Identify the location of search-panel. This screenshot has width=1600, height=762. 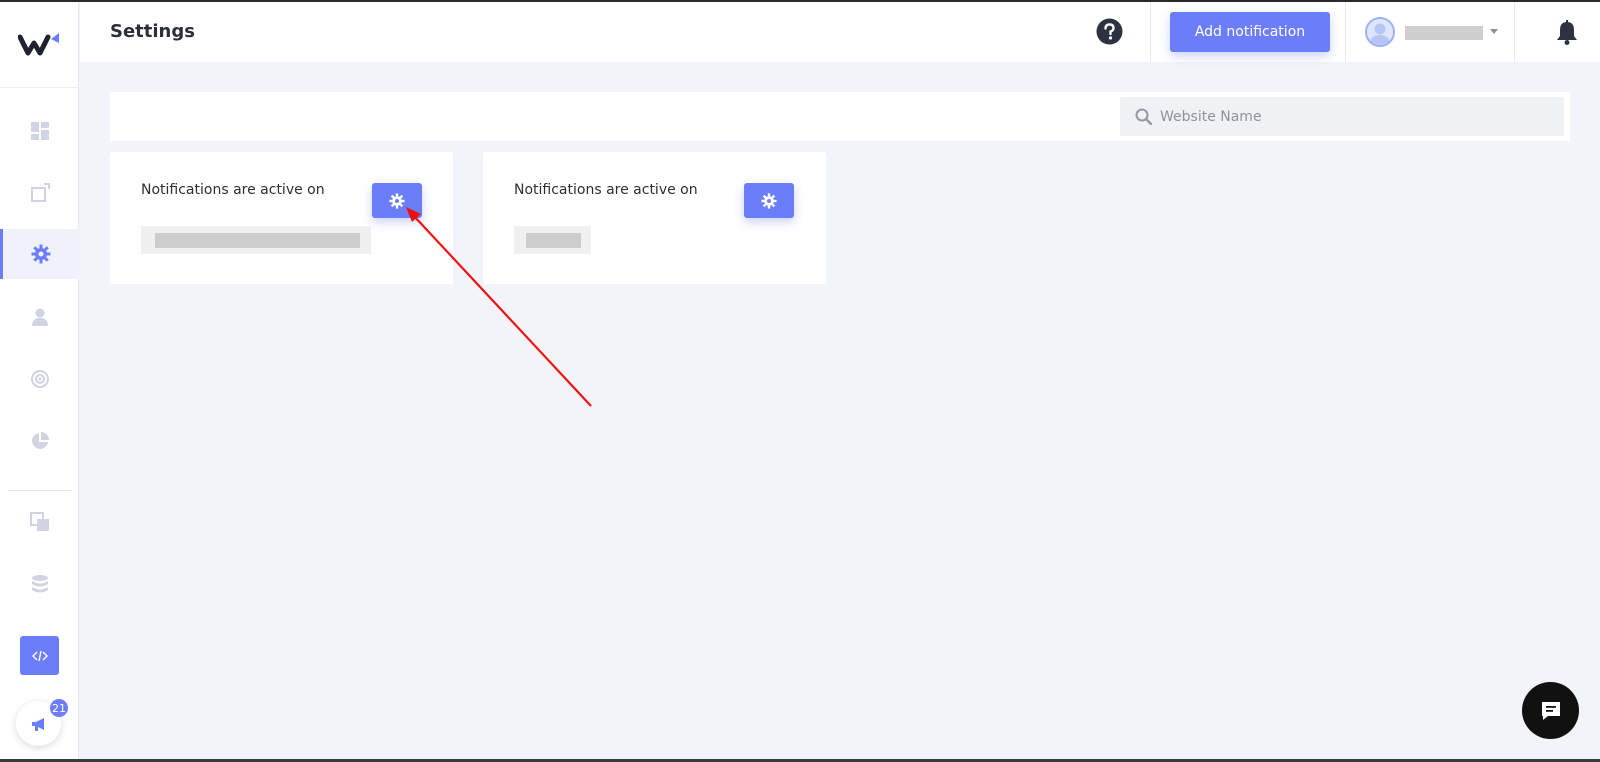
(840, 116).